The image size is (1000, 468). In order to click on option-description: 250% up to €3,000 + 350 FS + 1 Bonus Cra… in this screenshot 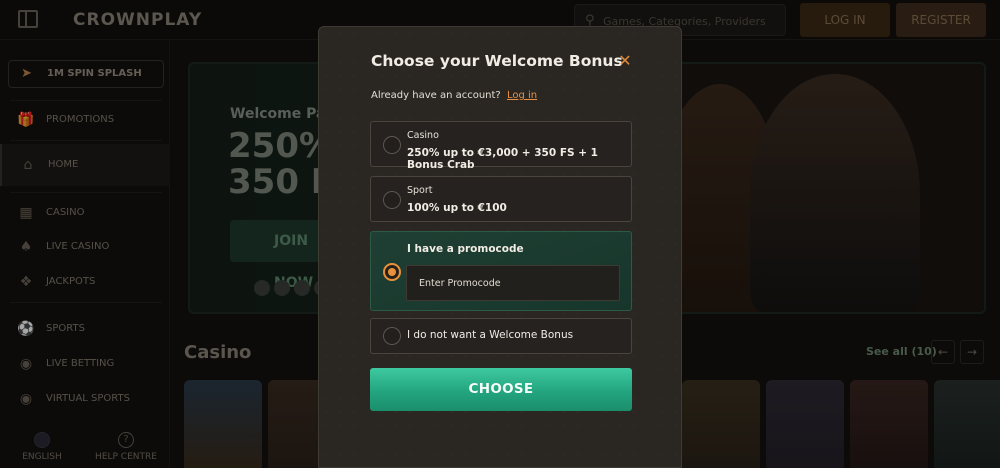, I will do `click(502, 159)`.